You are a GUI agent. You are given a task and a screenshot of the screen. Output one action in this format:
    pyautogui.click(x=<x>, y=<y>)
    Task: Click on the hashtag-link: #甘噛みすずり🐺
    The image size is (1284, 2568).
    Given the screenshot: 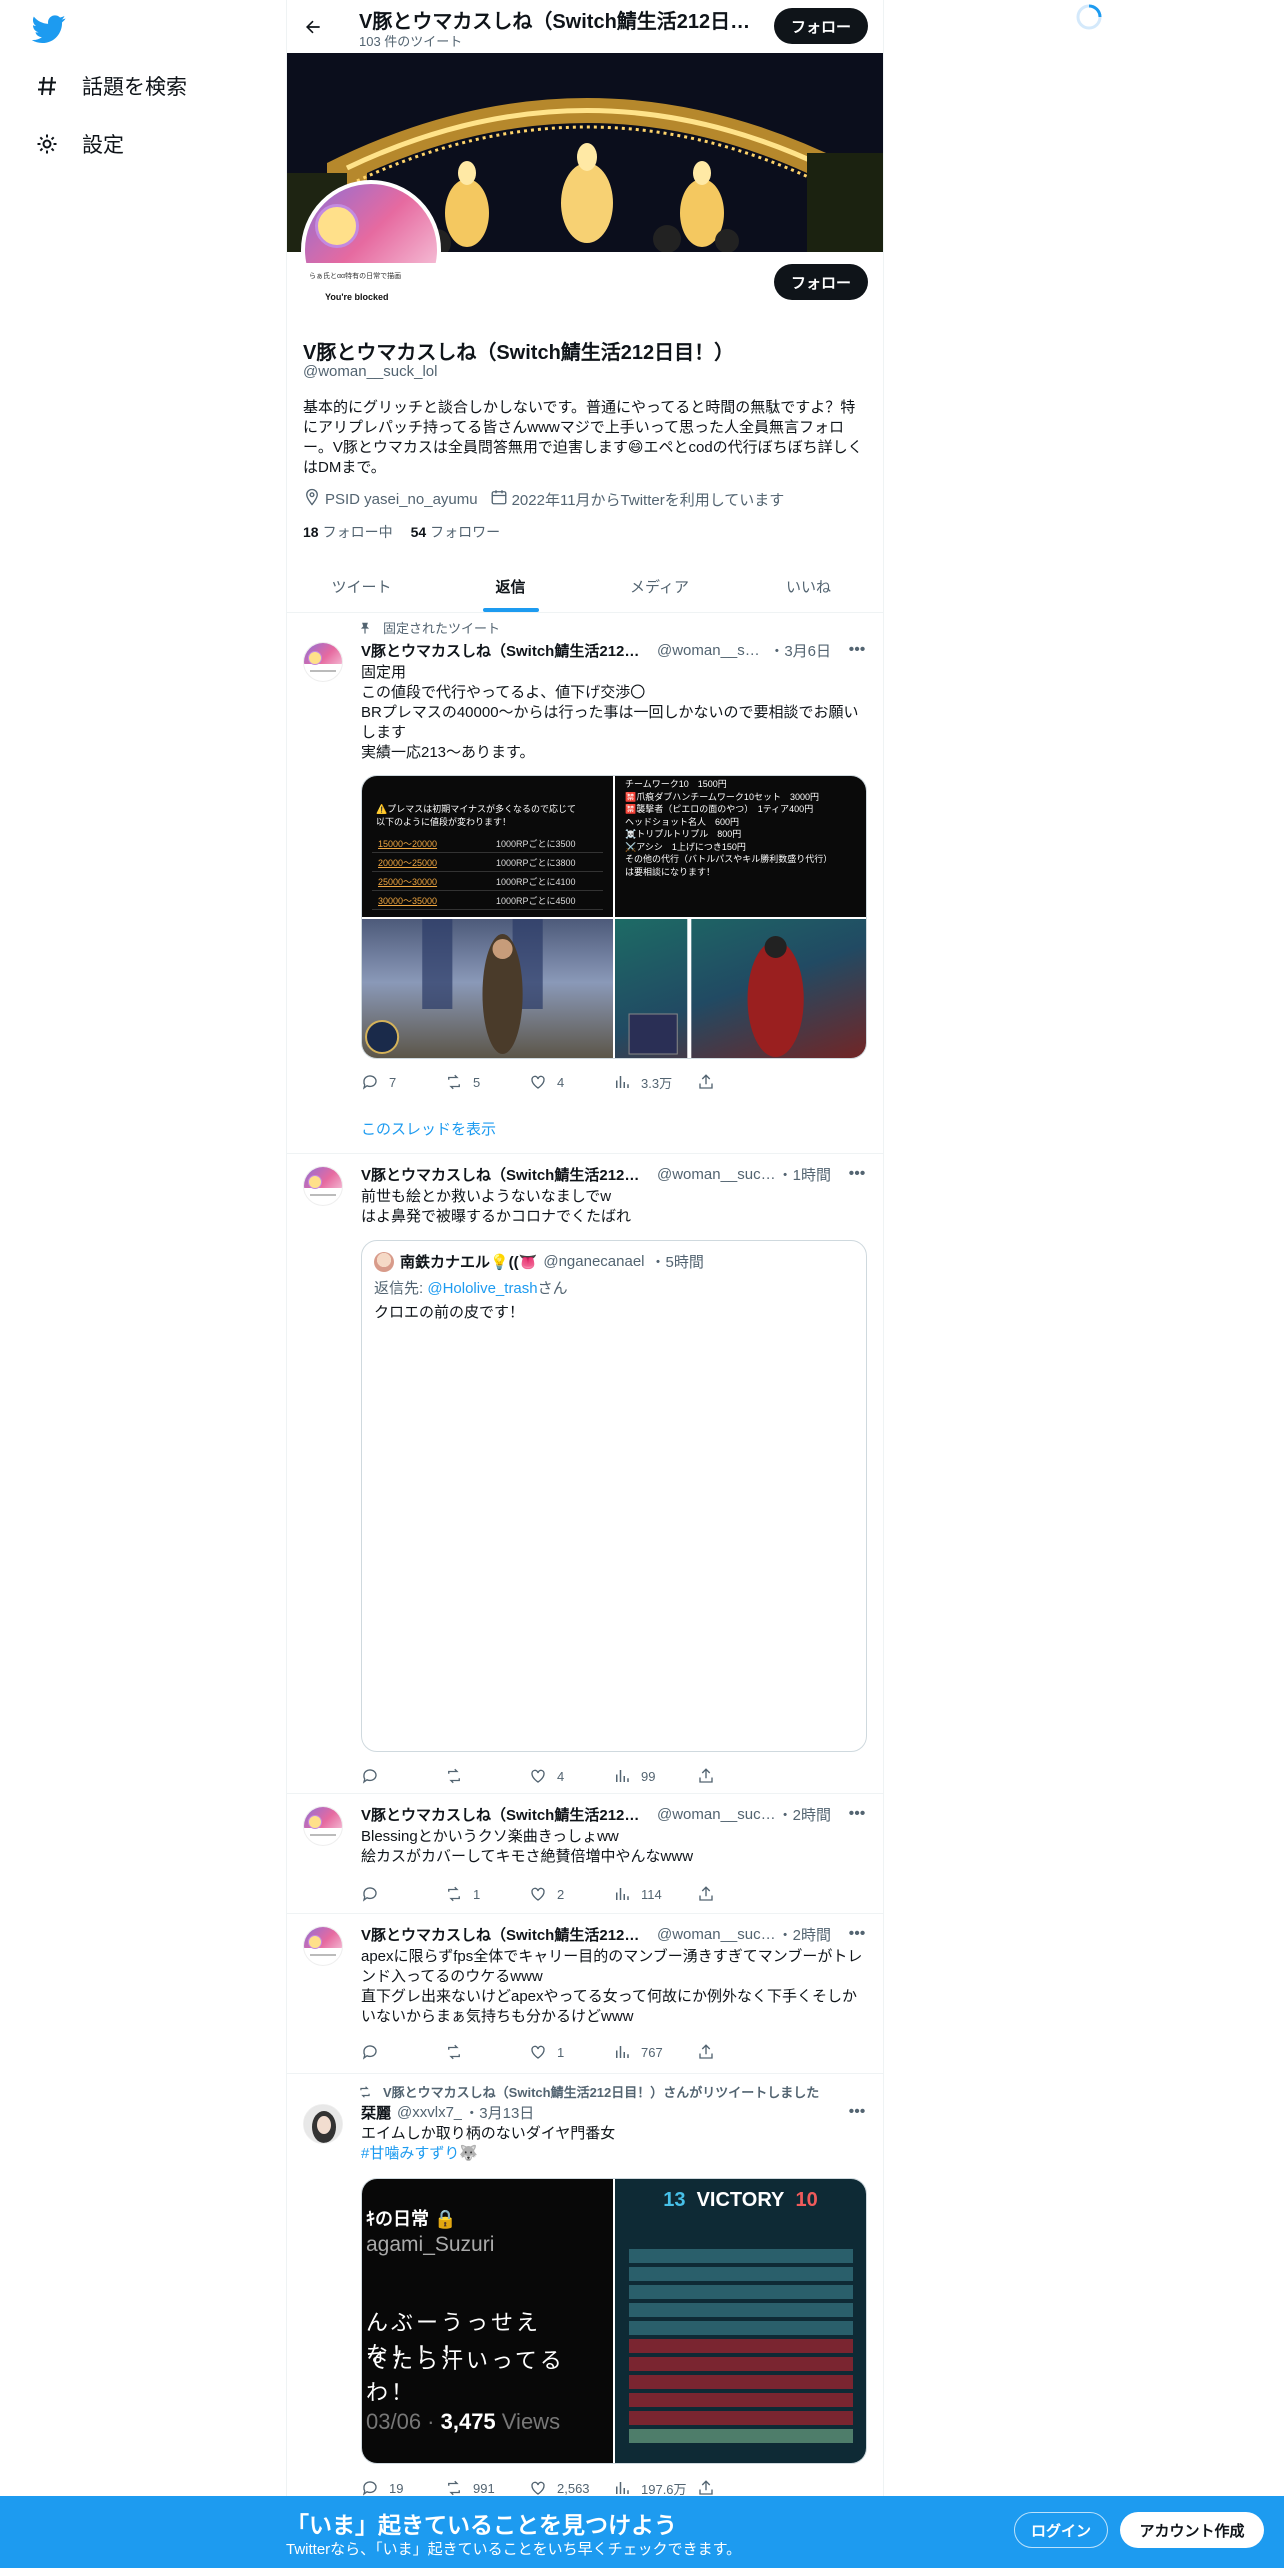 What is the action you would take?
    pyautogui.click(x=614, y=2154)
    